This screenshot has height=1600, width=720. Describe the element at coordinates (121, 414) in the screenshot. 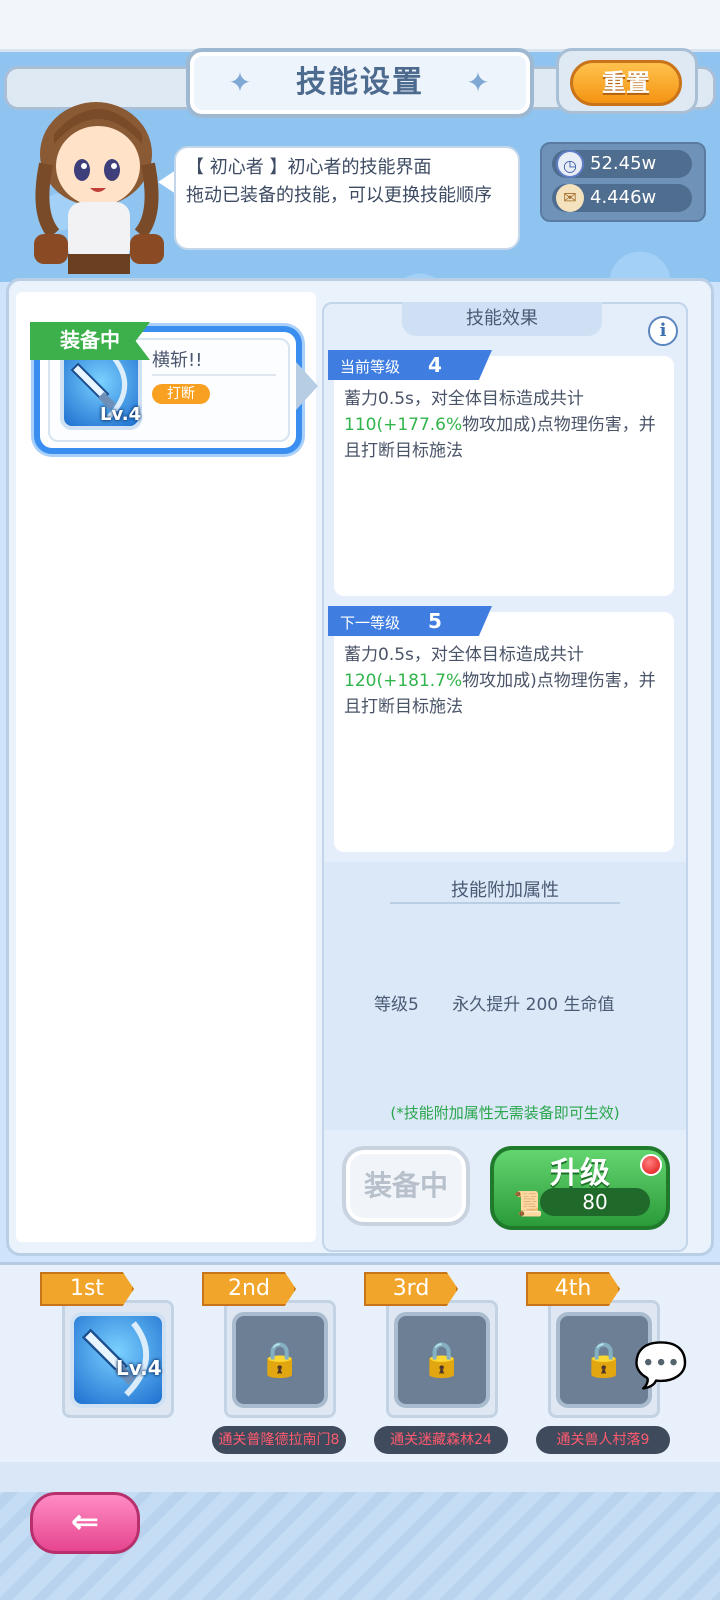

I see `skill-level-label: Lv.4` at that location.